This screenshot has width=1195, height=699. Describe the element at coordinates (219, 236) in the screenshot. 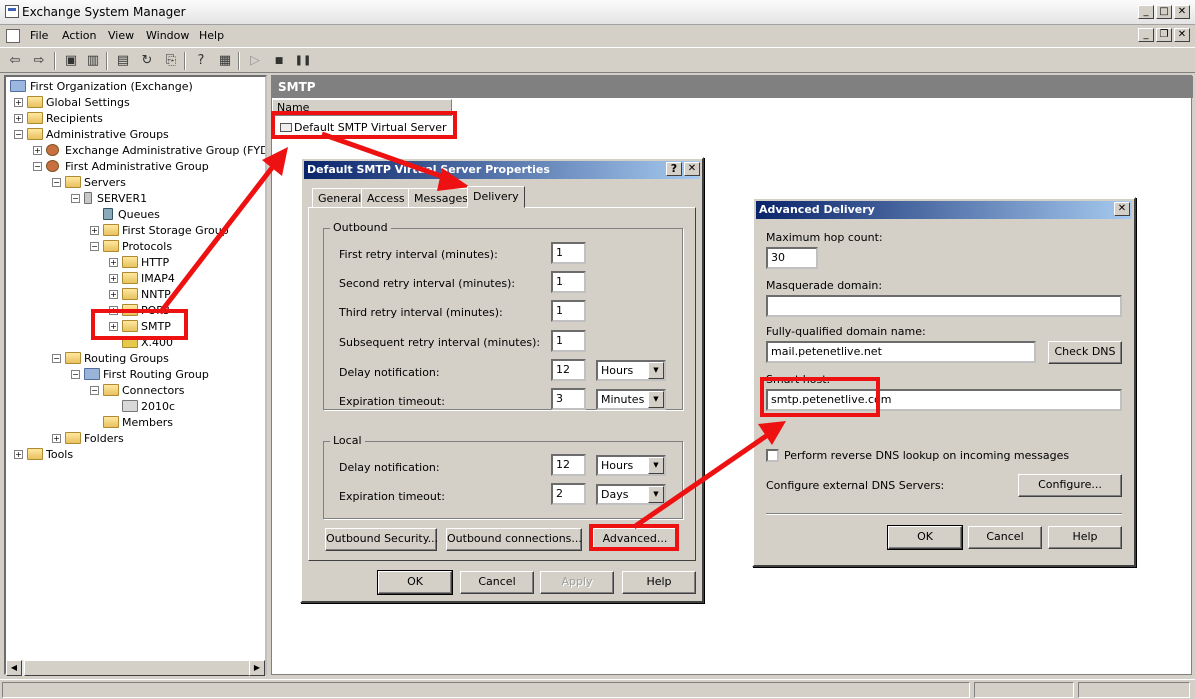

I see `arrow-smtp-to-server` at that location.